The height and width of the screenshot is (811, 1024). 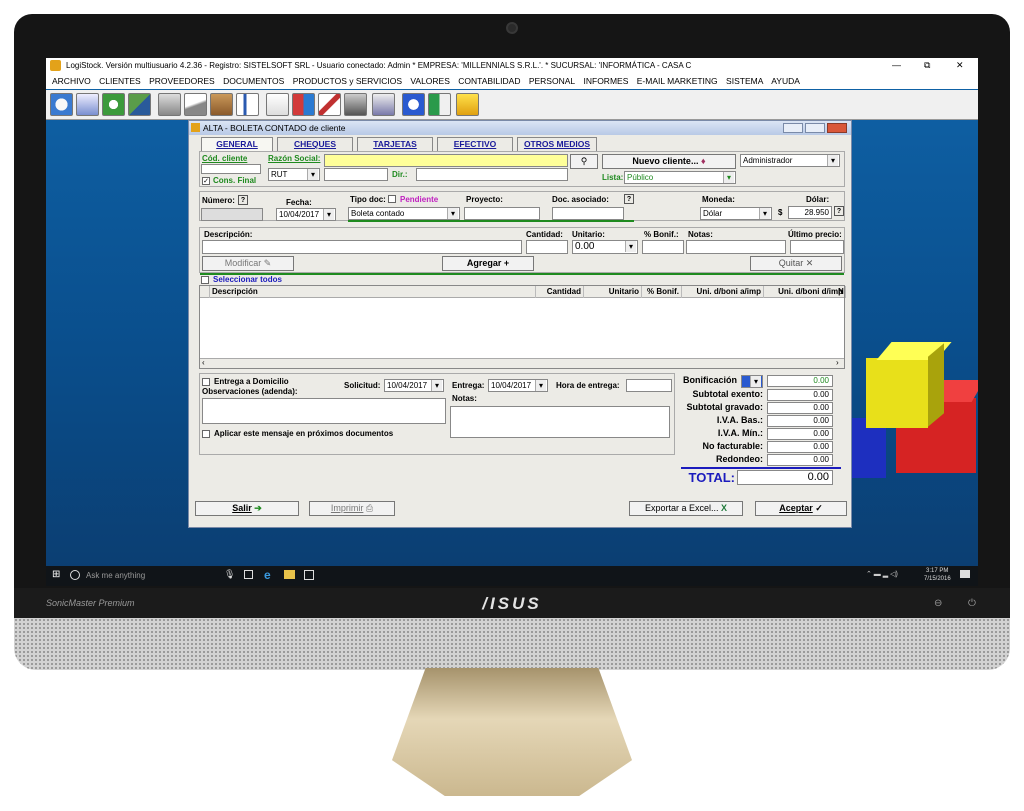 What do you see at coordinates (927, 65) in the screenshot?
I see `restore-button: ⧉` at bounding box center [927, 65].